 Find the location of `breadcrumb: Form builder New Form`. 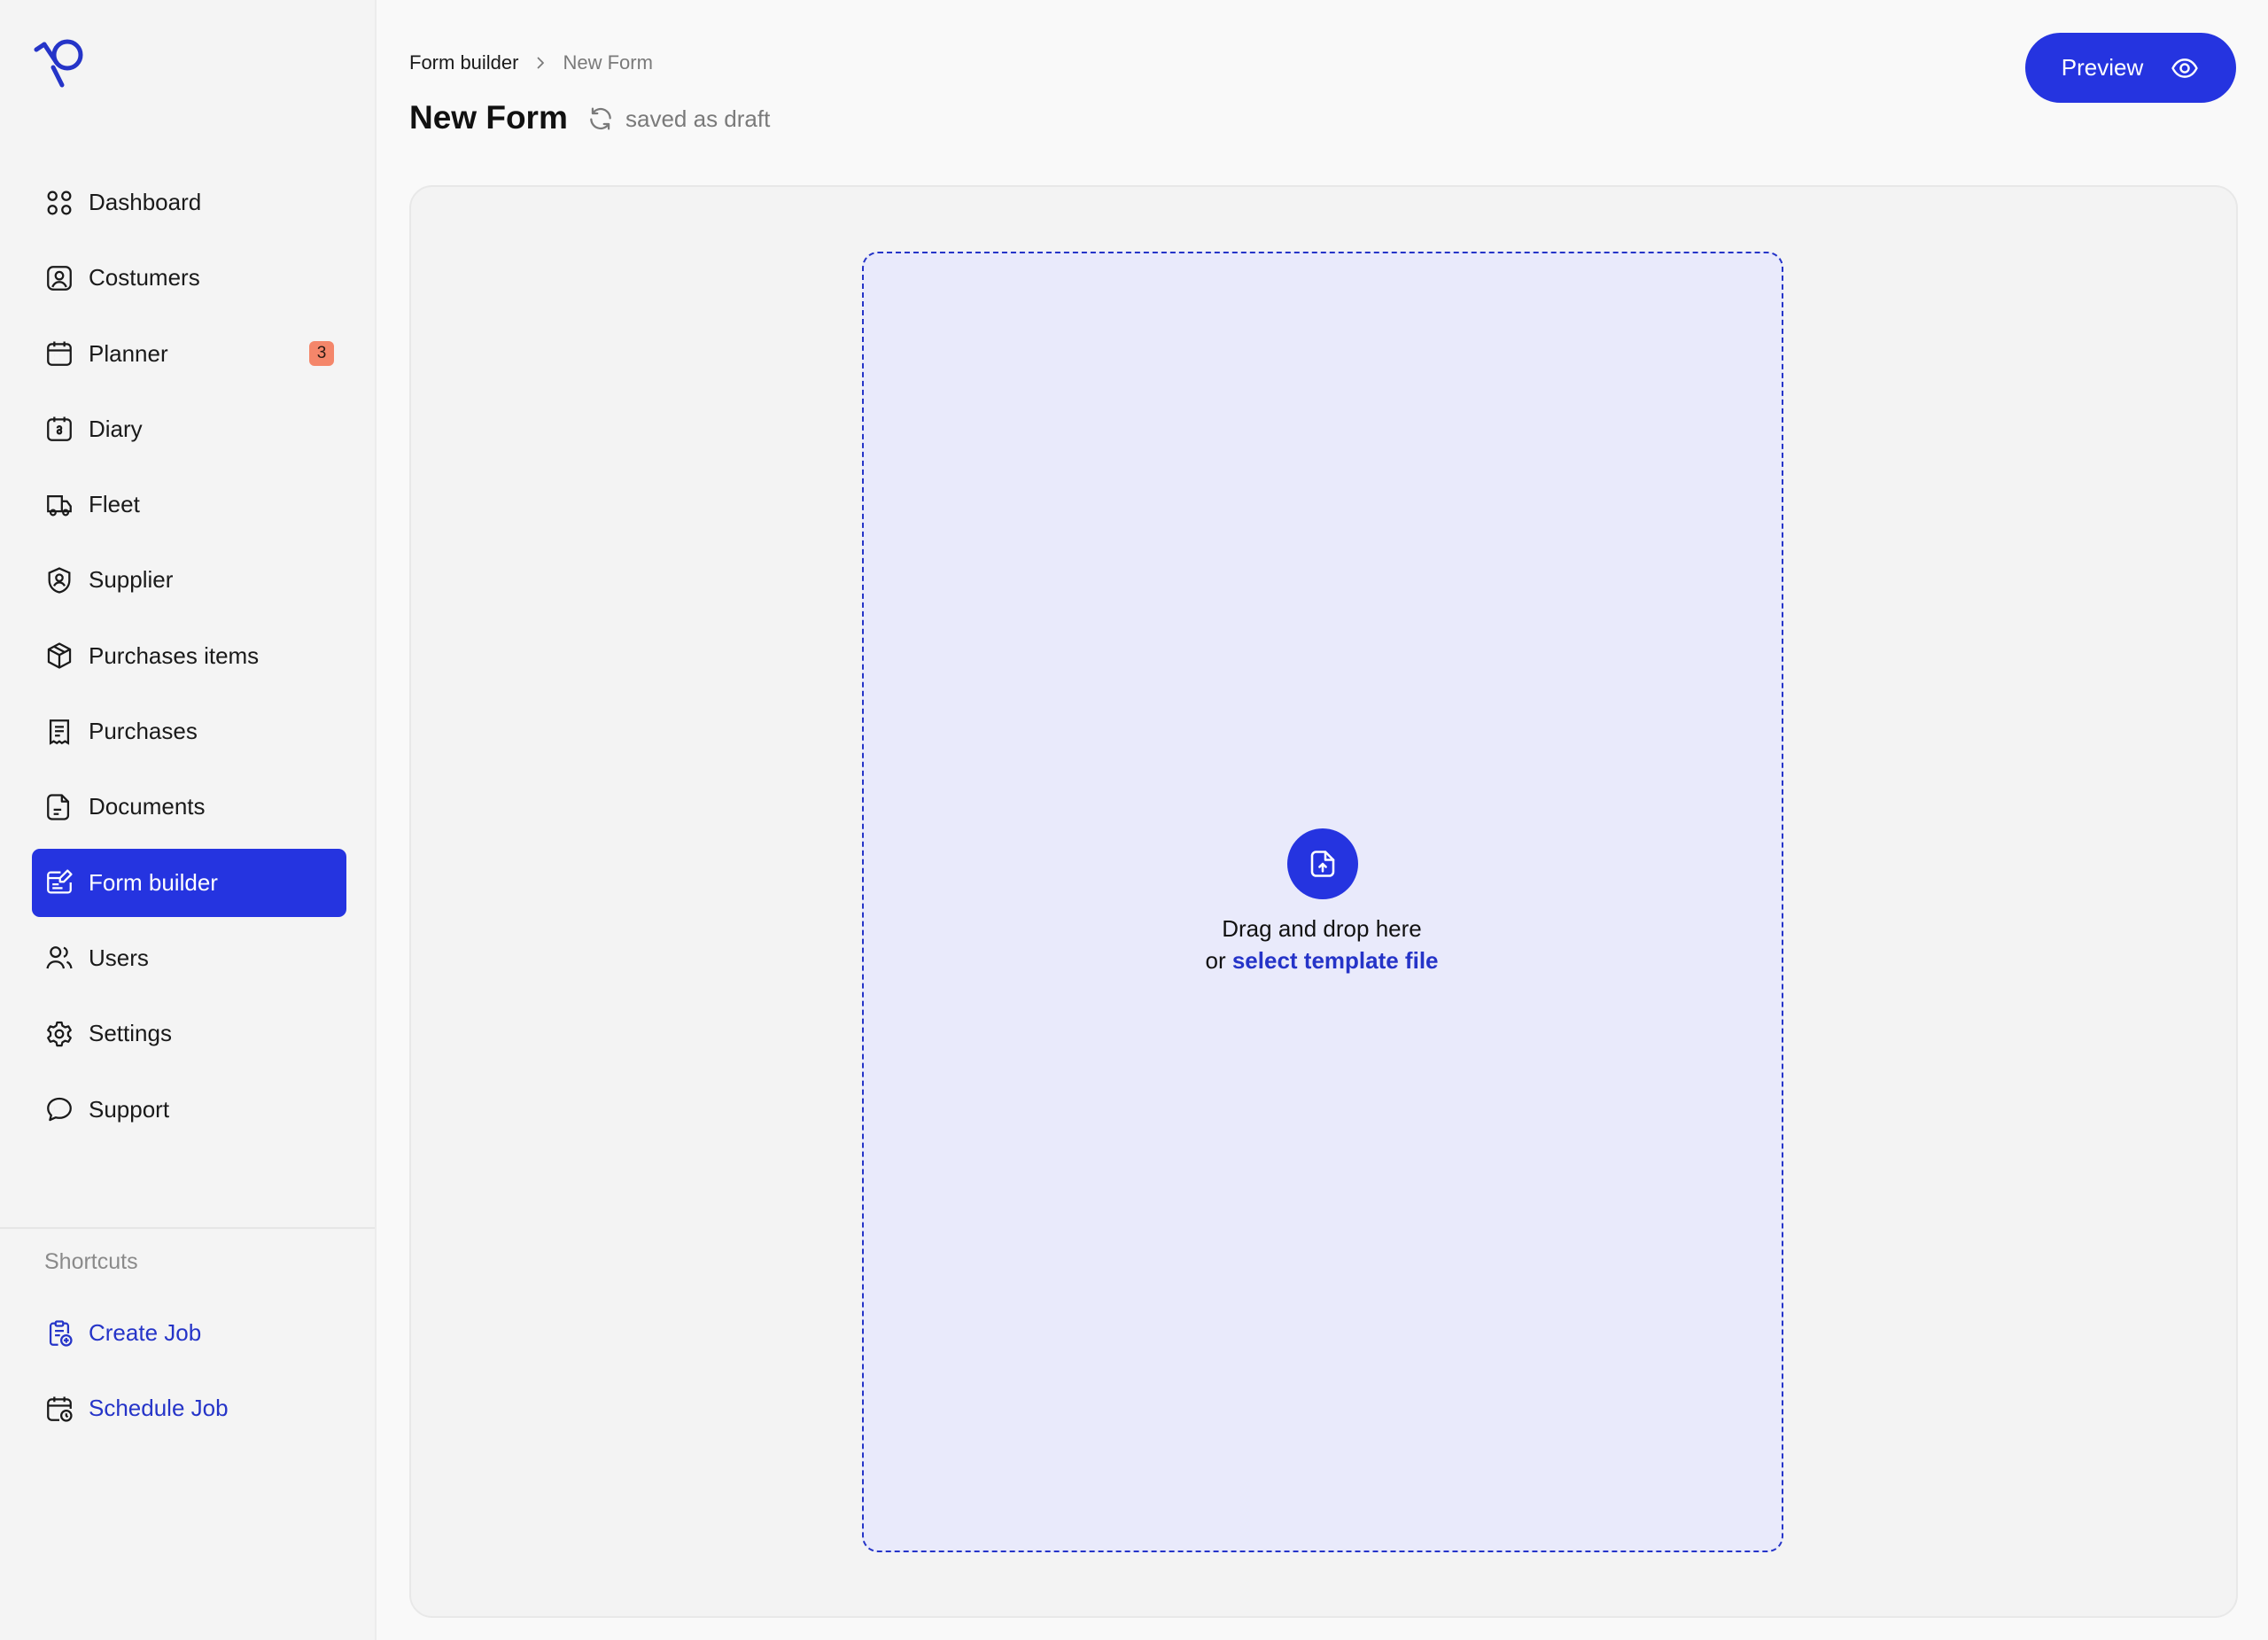

breadcrumb: Form builder New Form is located at coordinates (531, 62).